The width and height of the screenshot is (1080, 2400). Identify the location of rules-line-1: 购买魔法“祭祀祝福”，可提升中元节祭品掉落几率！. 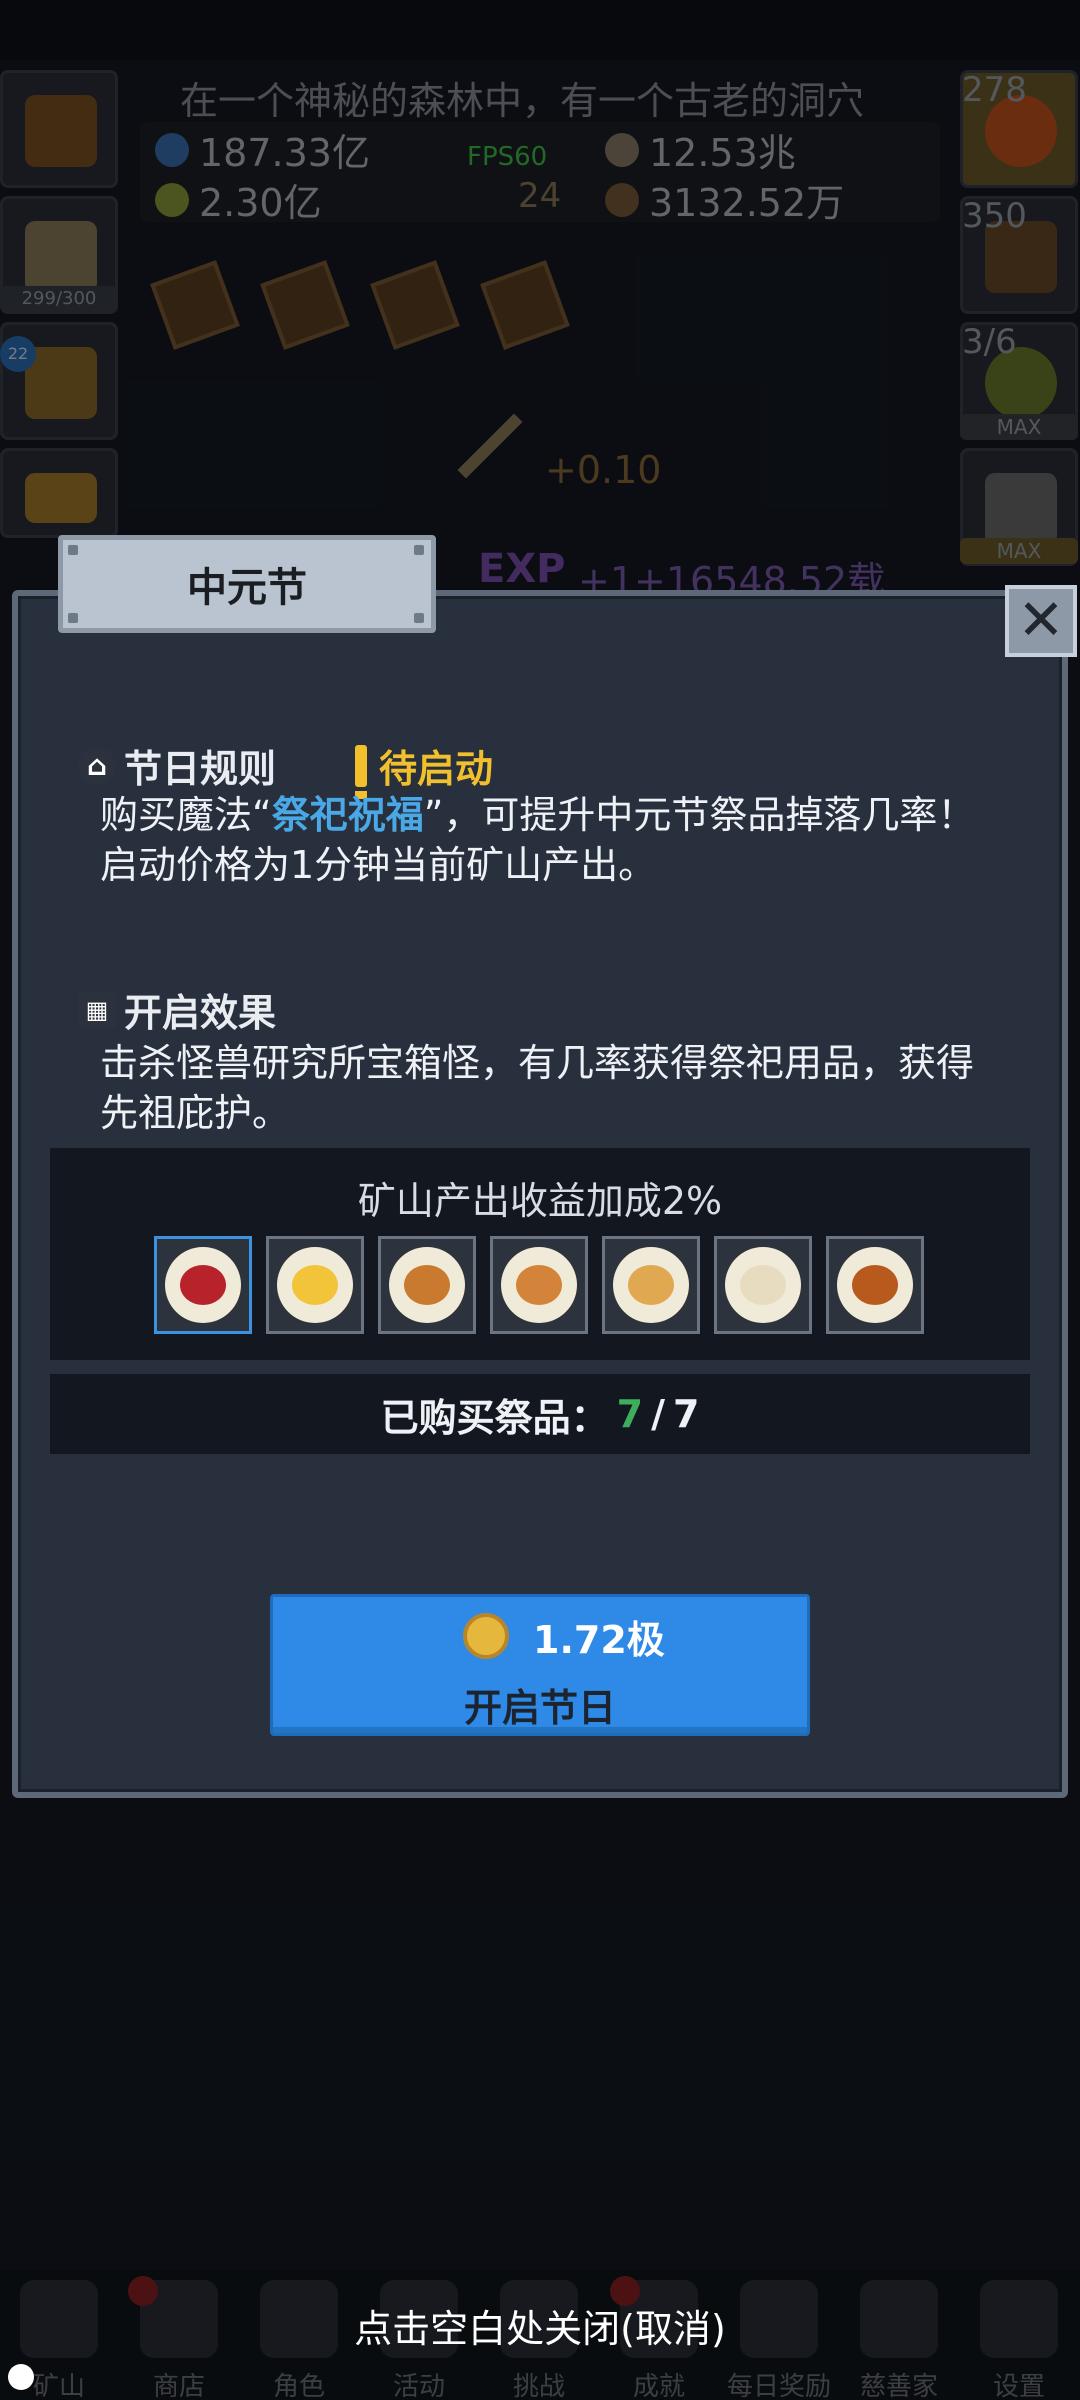
(538, 815).